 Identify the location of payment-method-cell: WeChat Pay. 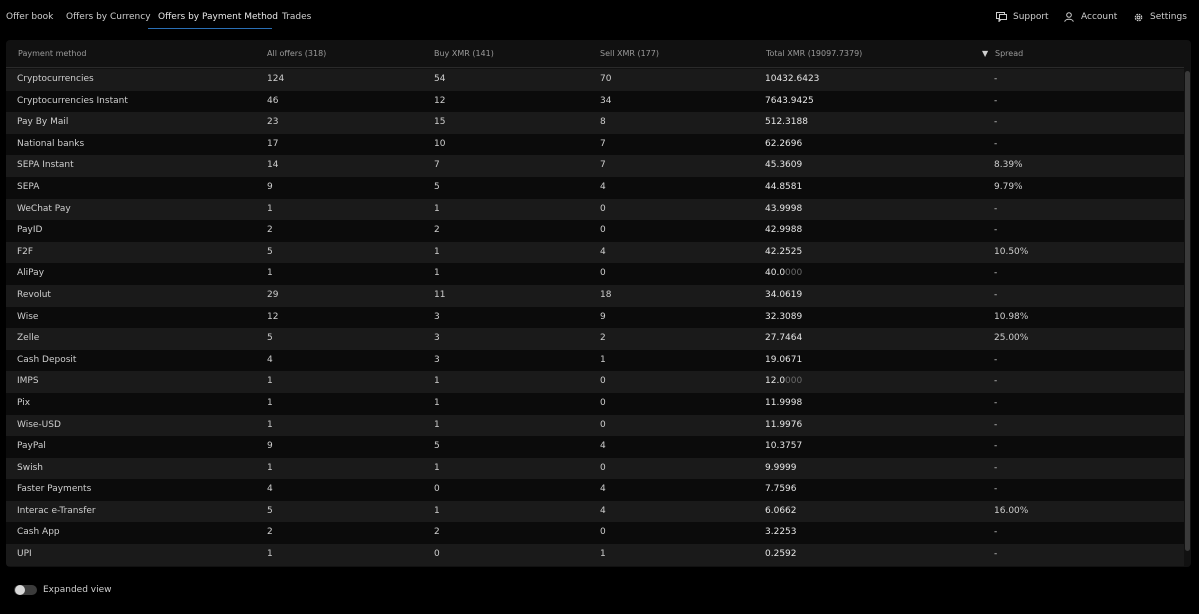
(44, 208).